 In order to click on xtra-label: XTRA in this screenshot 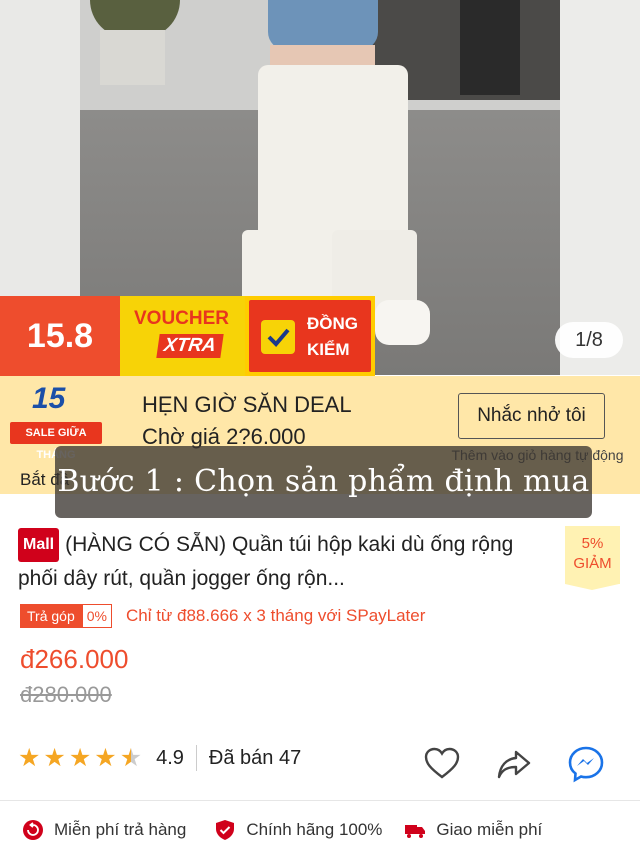, I will do `click(190, 346)`.